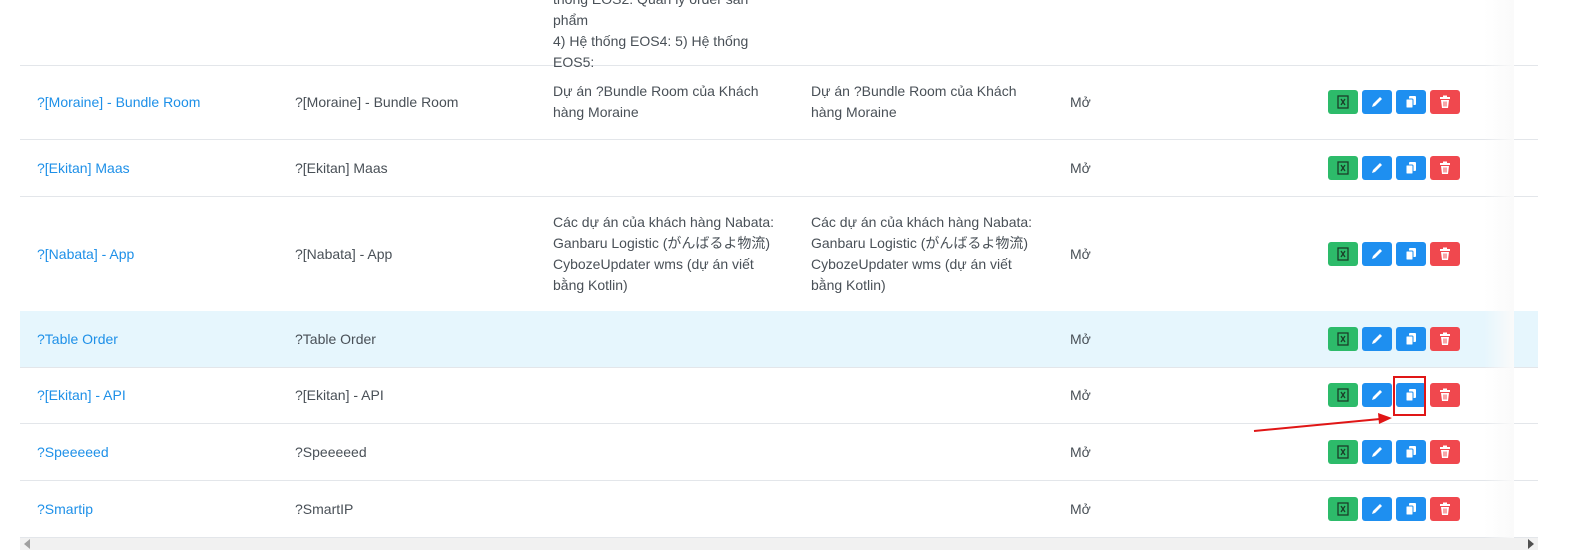 This screenshot has width=1592, height=558. Describe the element at coordinates (162, 253) in the screenshot. I see `project-name-link: ?[Nabata] - App` at that location.